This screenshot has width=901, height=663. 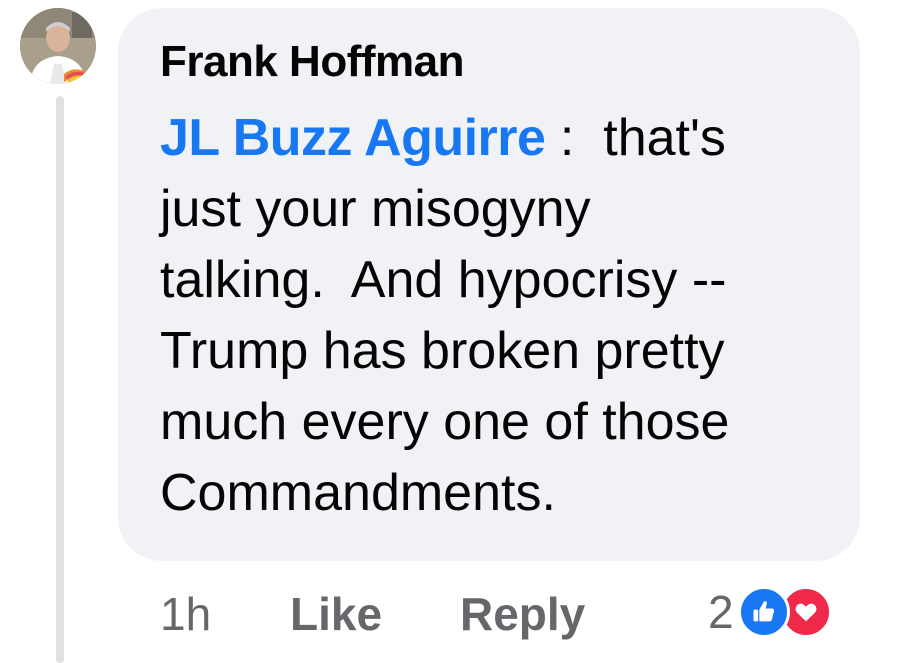 I want to click on comment-timestamp: 1h, so click(x=185, y=614).